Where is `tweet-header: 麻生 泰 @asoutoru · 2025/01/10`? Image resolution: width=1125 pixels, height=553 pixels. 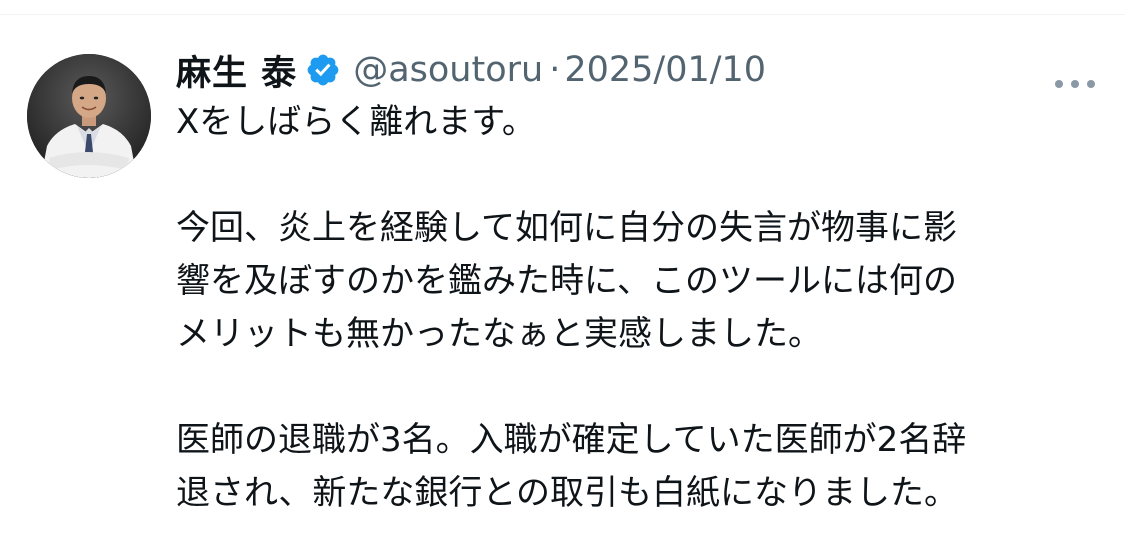 tweet-header: 麻生 泰 @asoutoru · 2025/01/10 is located at coordinates (471, 70).